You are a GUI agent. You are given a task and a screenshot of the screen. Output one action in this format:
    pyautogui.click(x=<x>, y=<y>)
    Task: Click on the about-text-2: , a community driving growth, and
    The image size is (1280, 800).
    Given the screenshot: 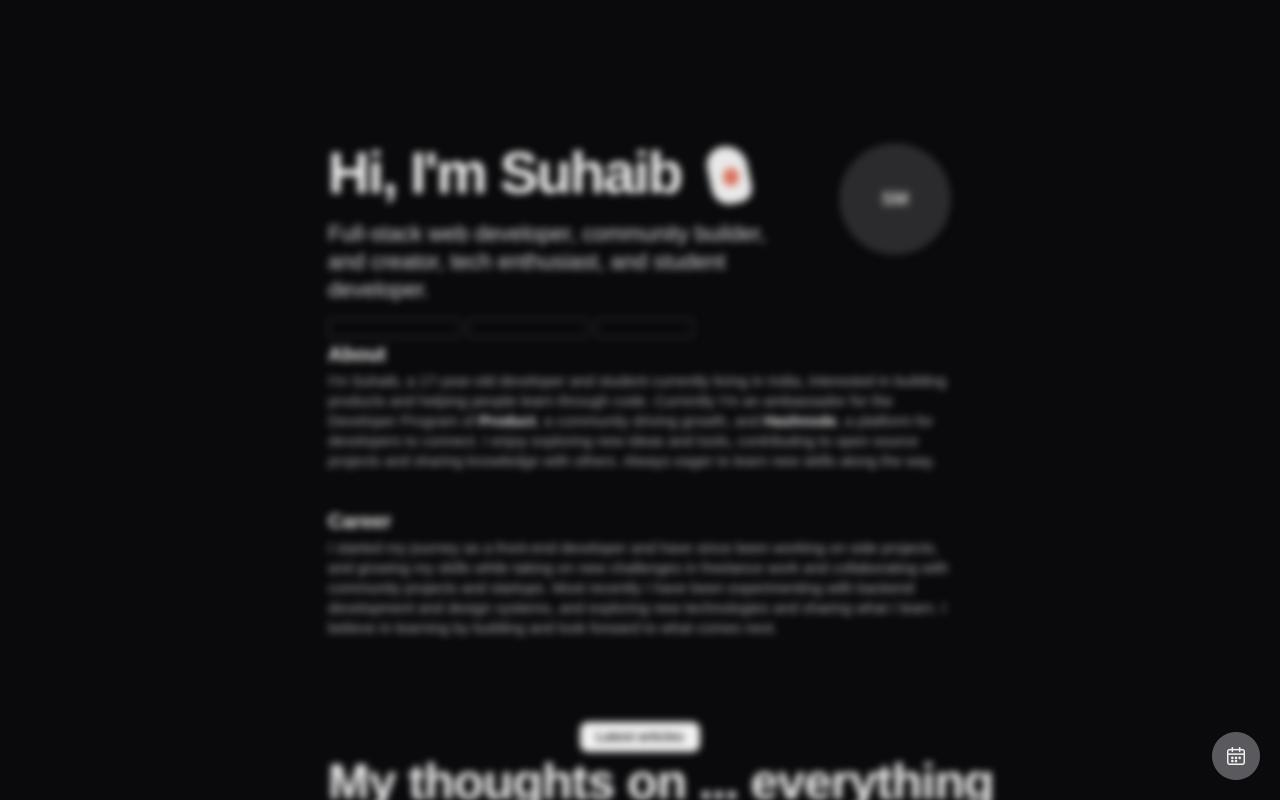 What is the action you would take?
    pyautogui.click(x=650, y=421)
    